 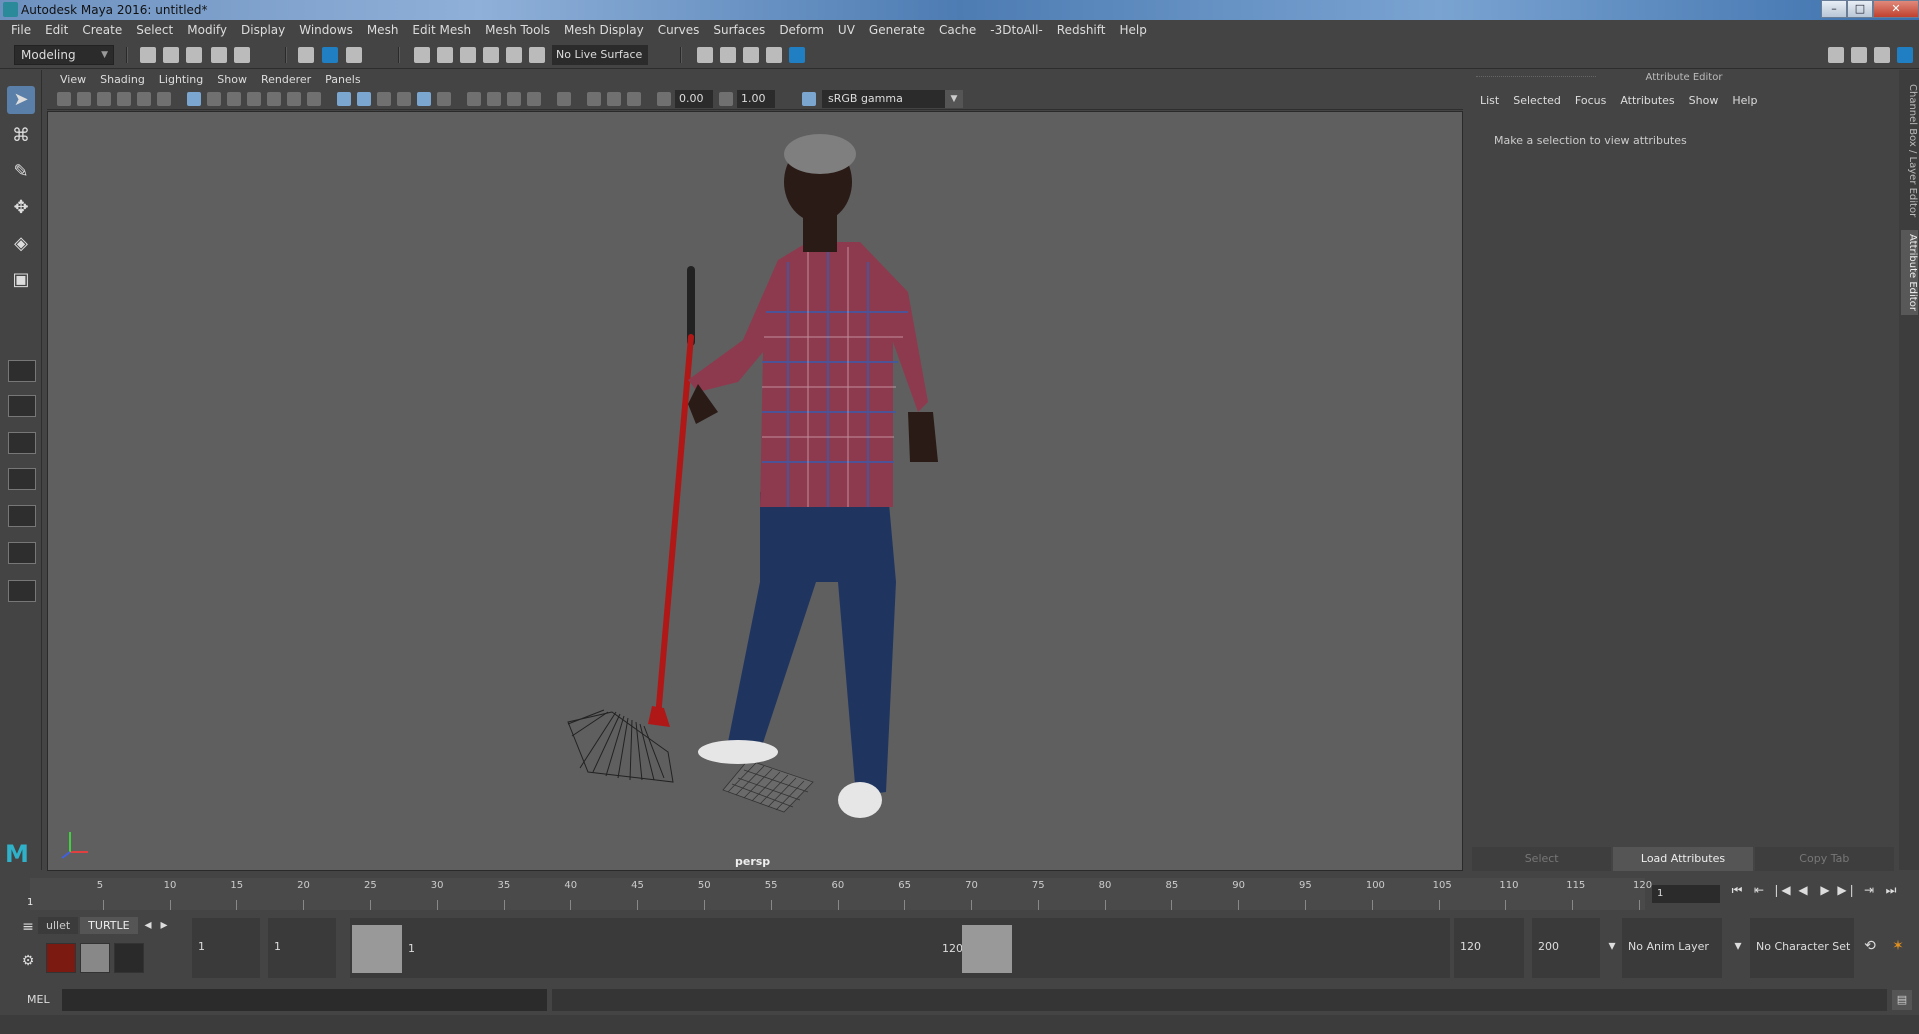 I want to click on snap-curve-icon, so click(x=445, y=55).